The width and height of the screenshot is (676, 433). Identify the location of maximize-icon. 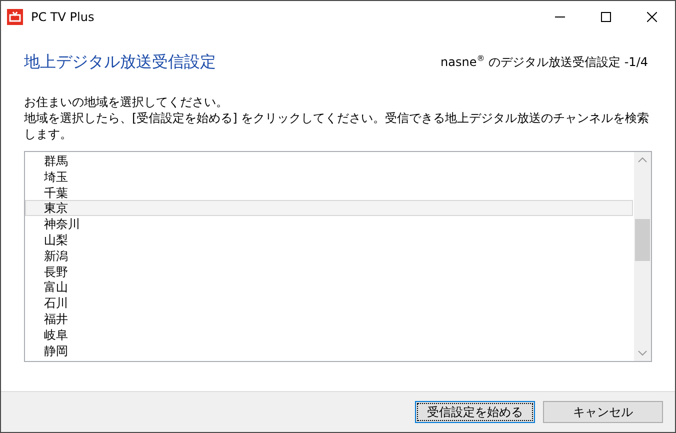
(606, 17).